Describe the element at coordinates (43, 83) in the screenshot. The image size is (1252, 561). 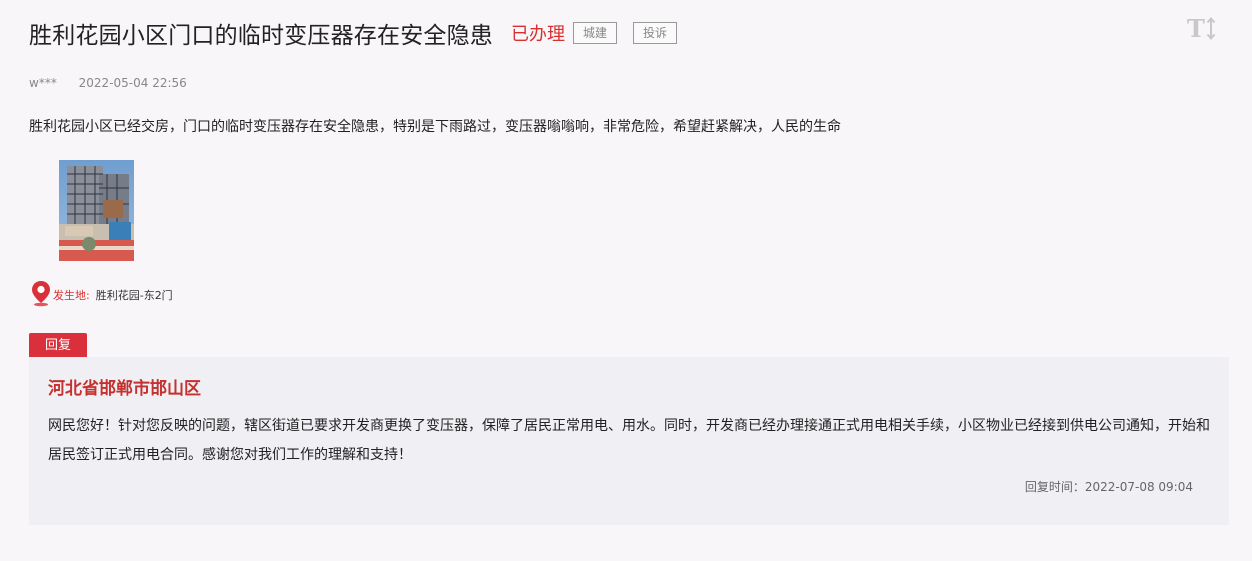
I see `author: w***` at that location.